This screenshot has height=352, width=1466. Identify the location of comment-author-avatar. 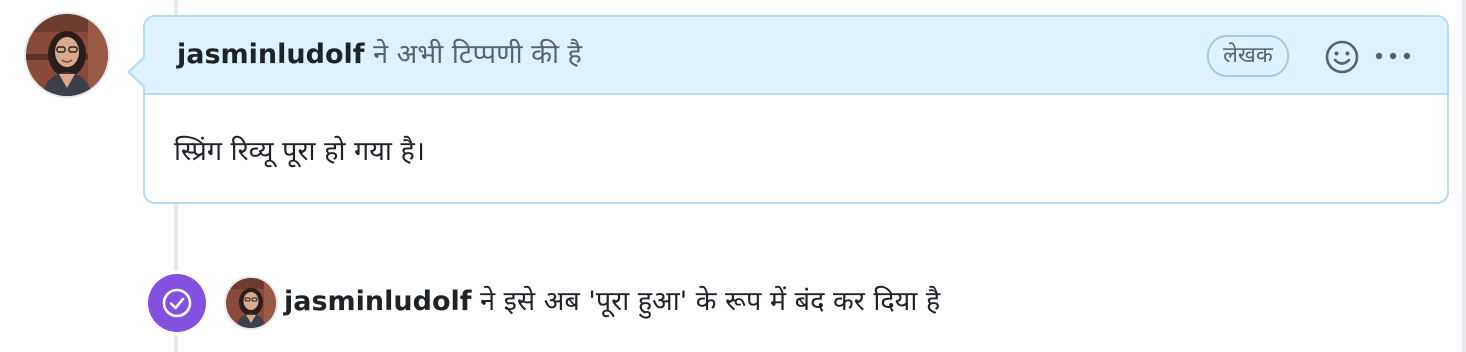
(67, 55).